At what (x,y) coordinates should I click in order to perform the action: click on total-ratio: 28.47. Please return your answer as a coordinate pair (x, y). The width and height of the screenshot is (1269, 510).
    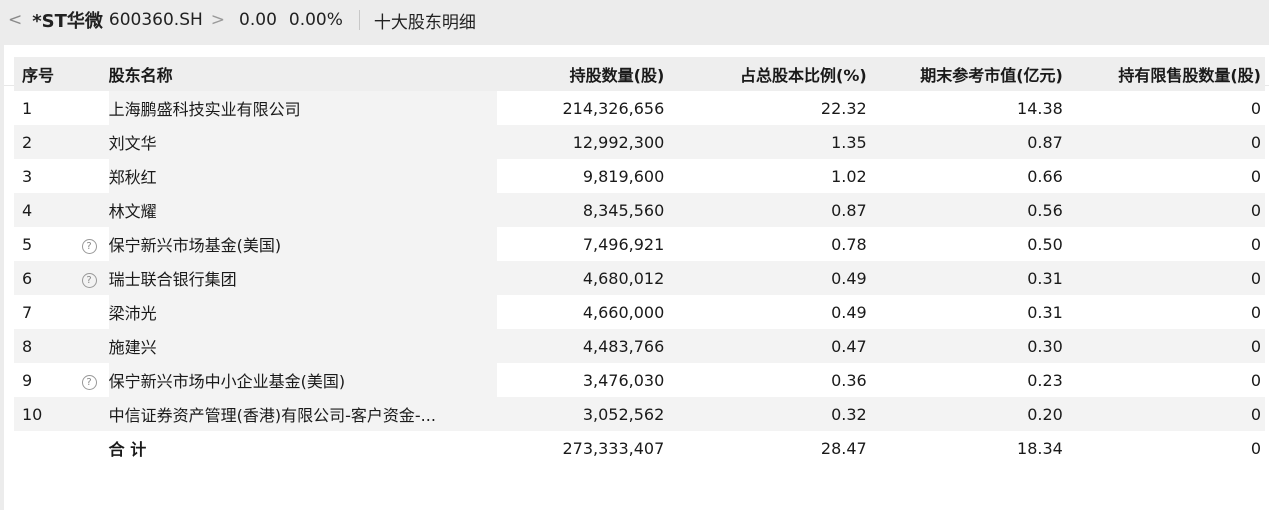
    Looking at the image, I should click on (765, 448).